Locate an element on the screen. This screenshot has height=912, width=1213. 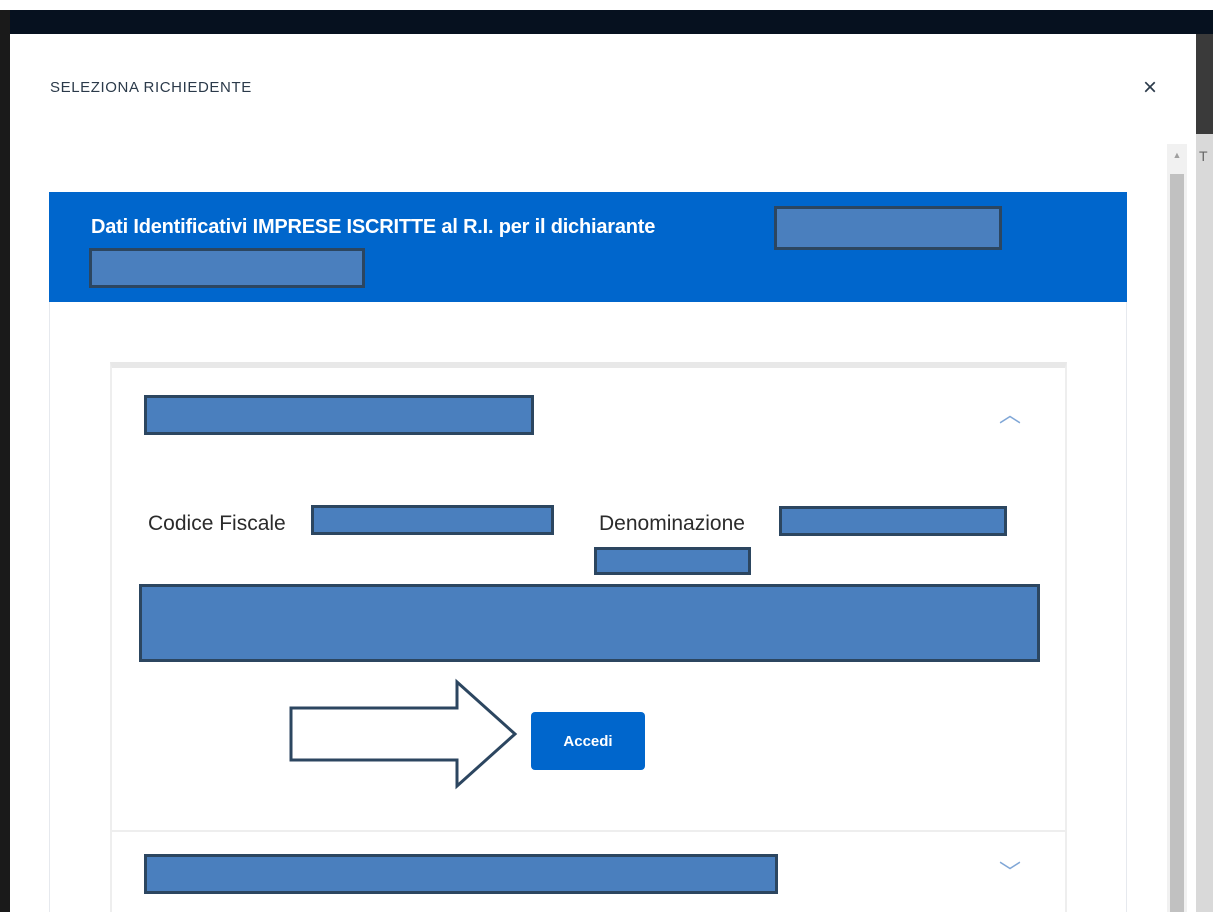
scroll-up-arrow-icon: ▲ is located at coordinates (1177, 155).